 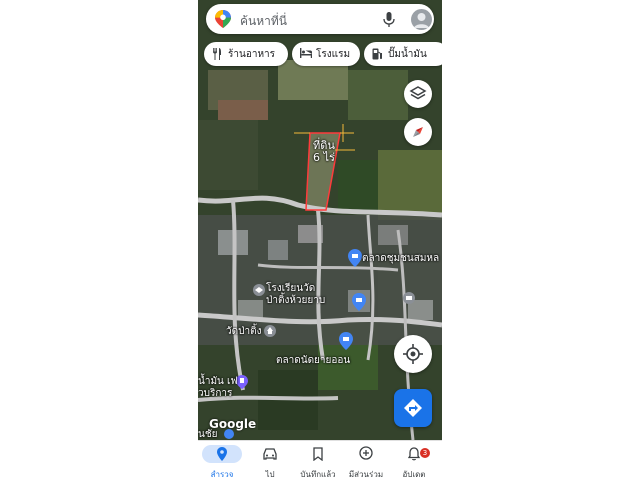 I want to click on chip-label: โรงแรม, so click(x=333, y=54).